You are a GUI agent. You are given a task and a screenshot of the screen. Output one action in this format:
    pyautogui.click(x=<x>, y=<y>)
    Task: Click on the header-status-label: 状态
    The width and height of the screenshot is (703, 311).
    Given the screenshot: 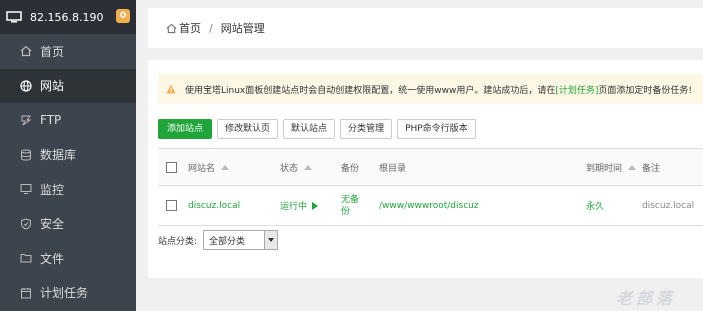 What is the action you would take?
    pyautogui.click(x=289, y=168)
    